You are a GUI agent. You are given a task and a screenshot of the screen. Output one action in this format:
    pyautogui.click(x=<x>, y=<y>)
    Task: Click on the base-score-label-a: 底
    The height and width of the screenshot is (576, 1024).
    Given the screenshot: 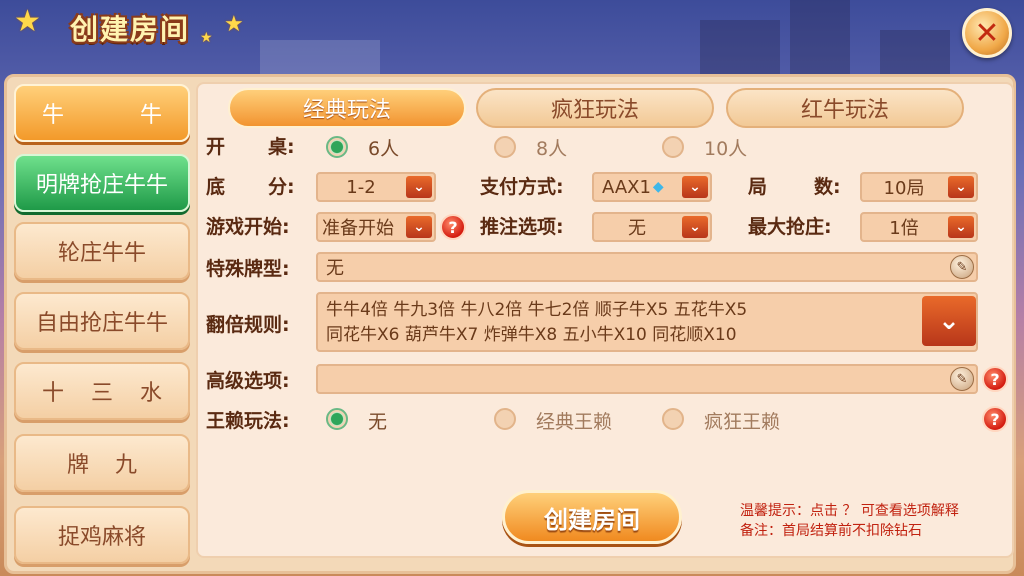 What is the action you would take?
    pyautogui.click(x=216, y=187)
    